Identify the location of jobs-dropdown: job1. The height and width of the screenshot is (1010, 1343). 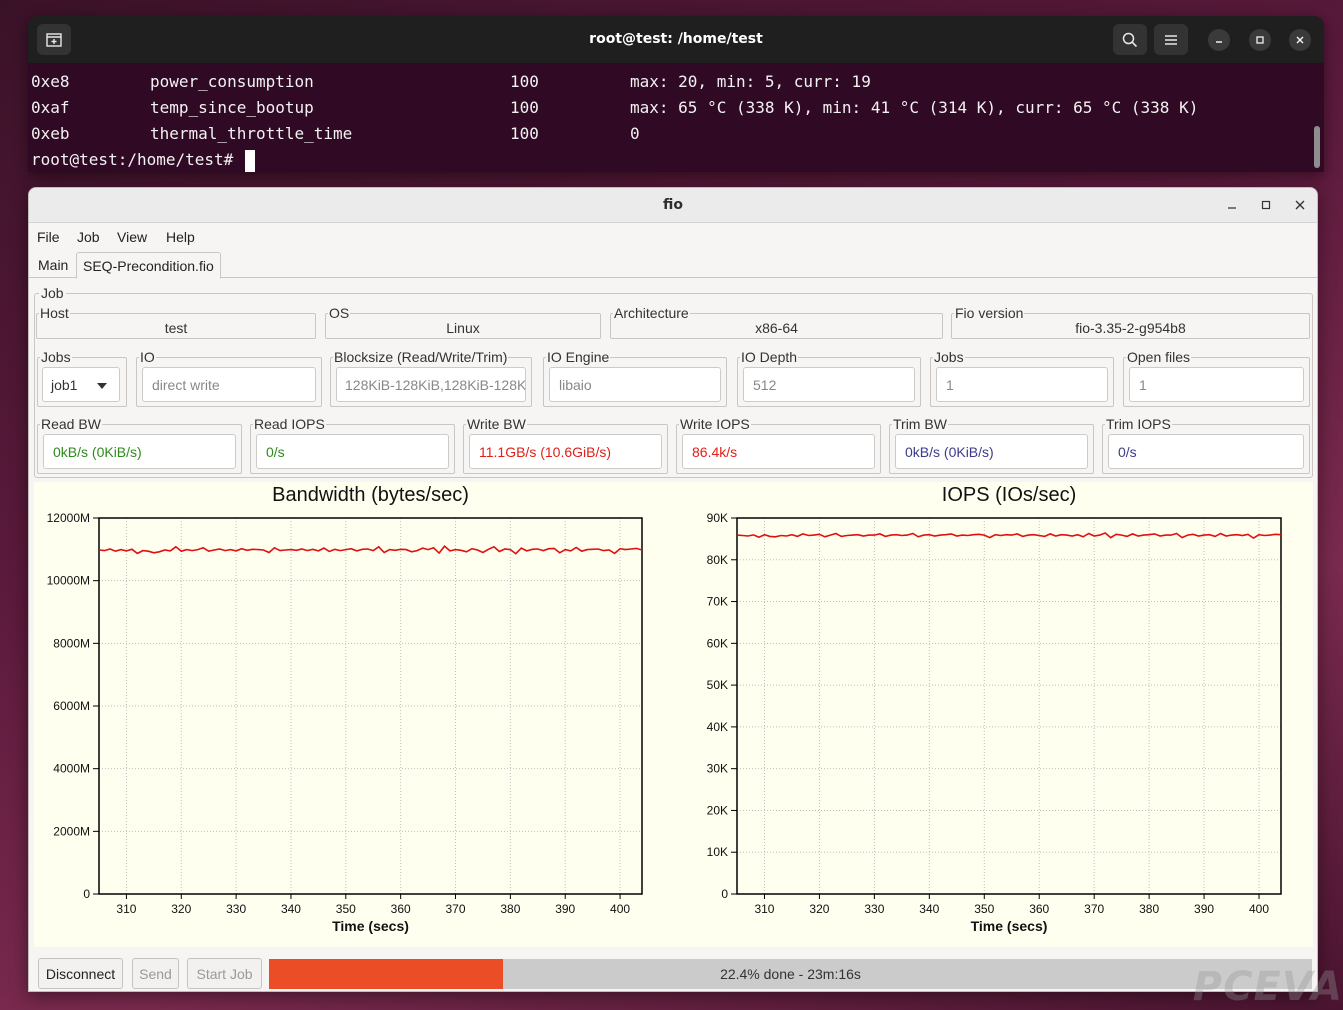
(81, 384).